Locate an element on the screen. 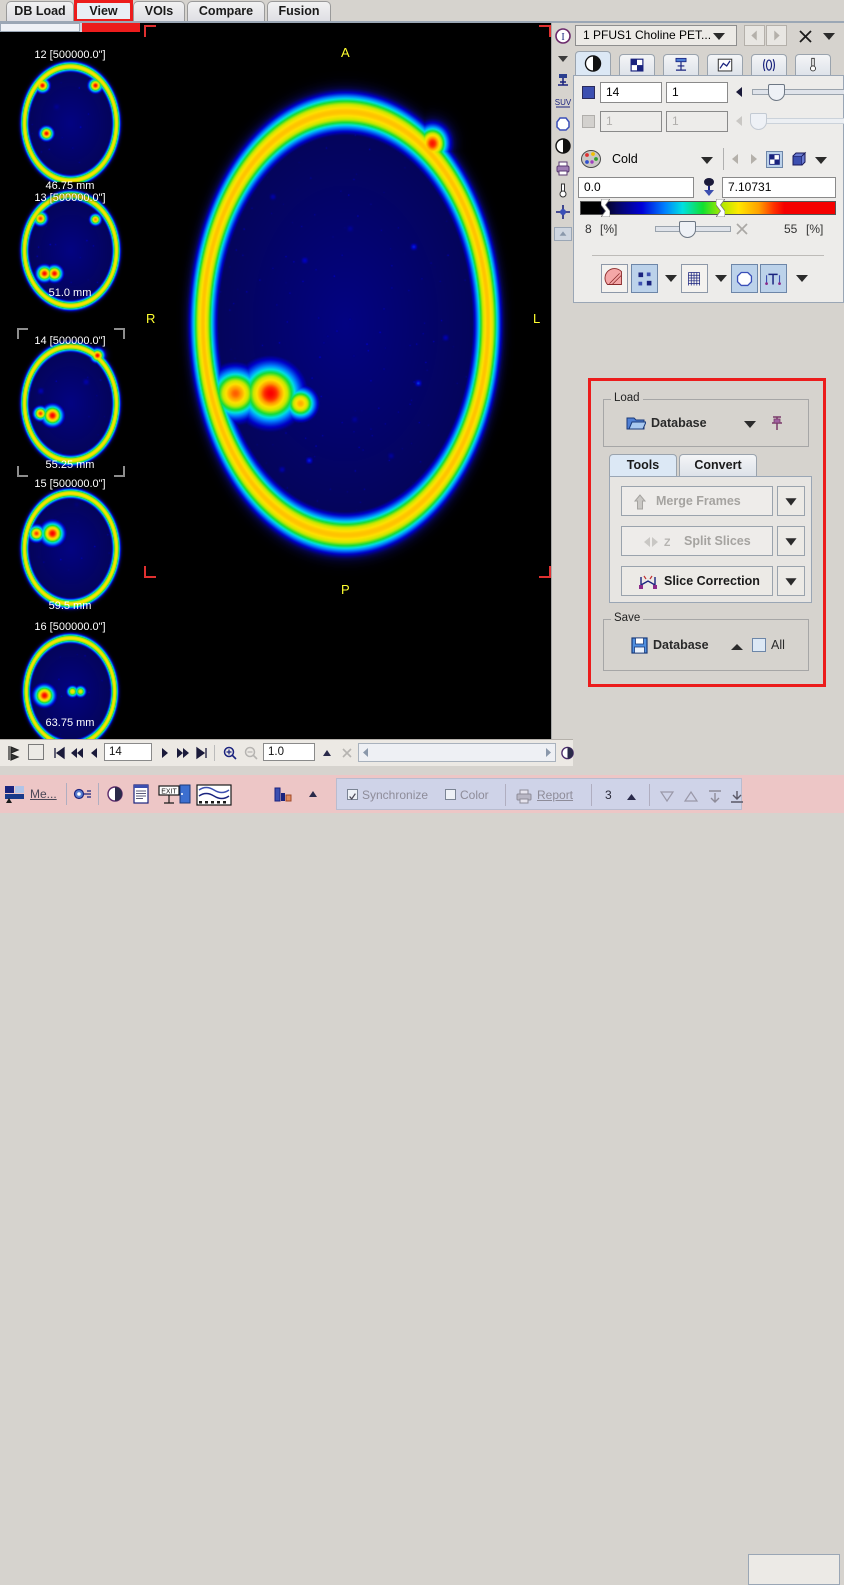 The image size is (844, 1585). tab-layout is located at coordinates (637, 65).